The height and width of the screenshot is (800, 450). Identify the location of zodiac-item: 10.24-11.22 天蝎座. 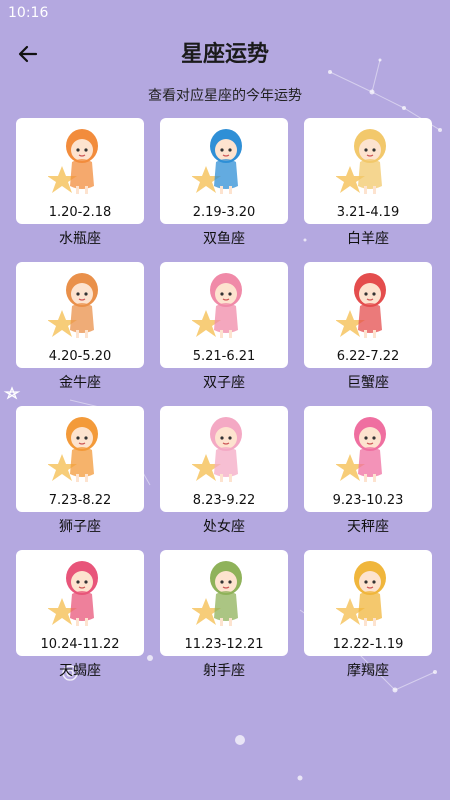
(80, 622).